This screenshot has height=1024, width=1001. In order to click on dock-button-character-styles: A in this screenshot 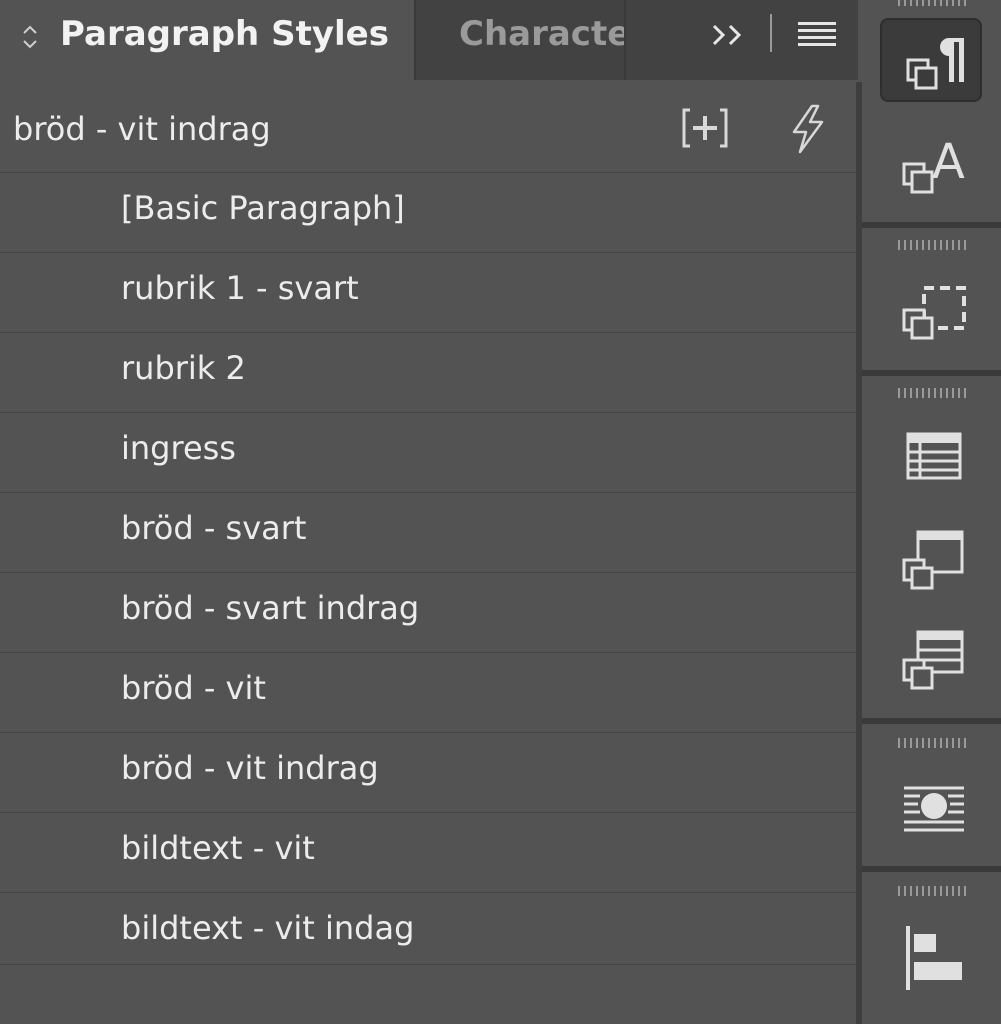, I will do `click(931, 164)`.